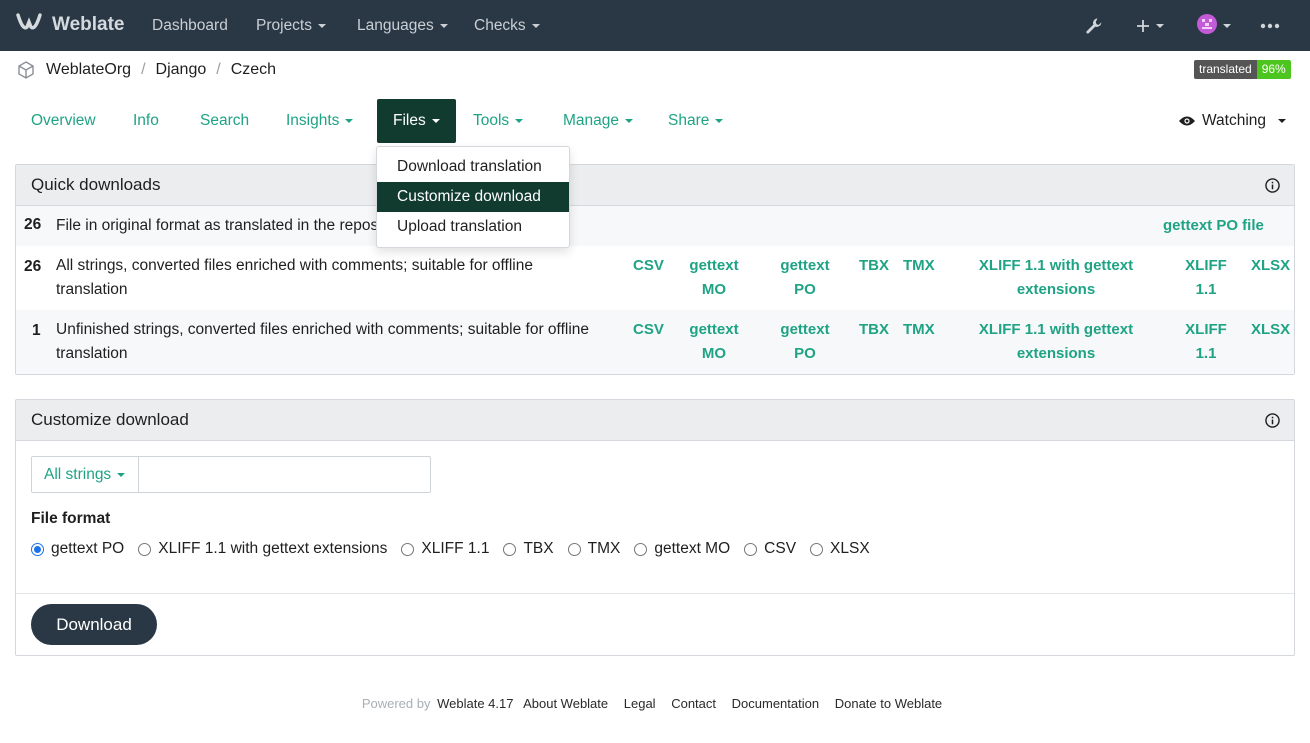 This screenshot has height=743, width=1310. I want to click on weblate-logo-icon, so click(29, 25).